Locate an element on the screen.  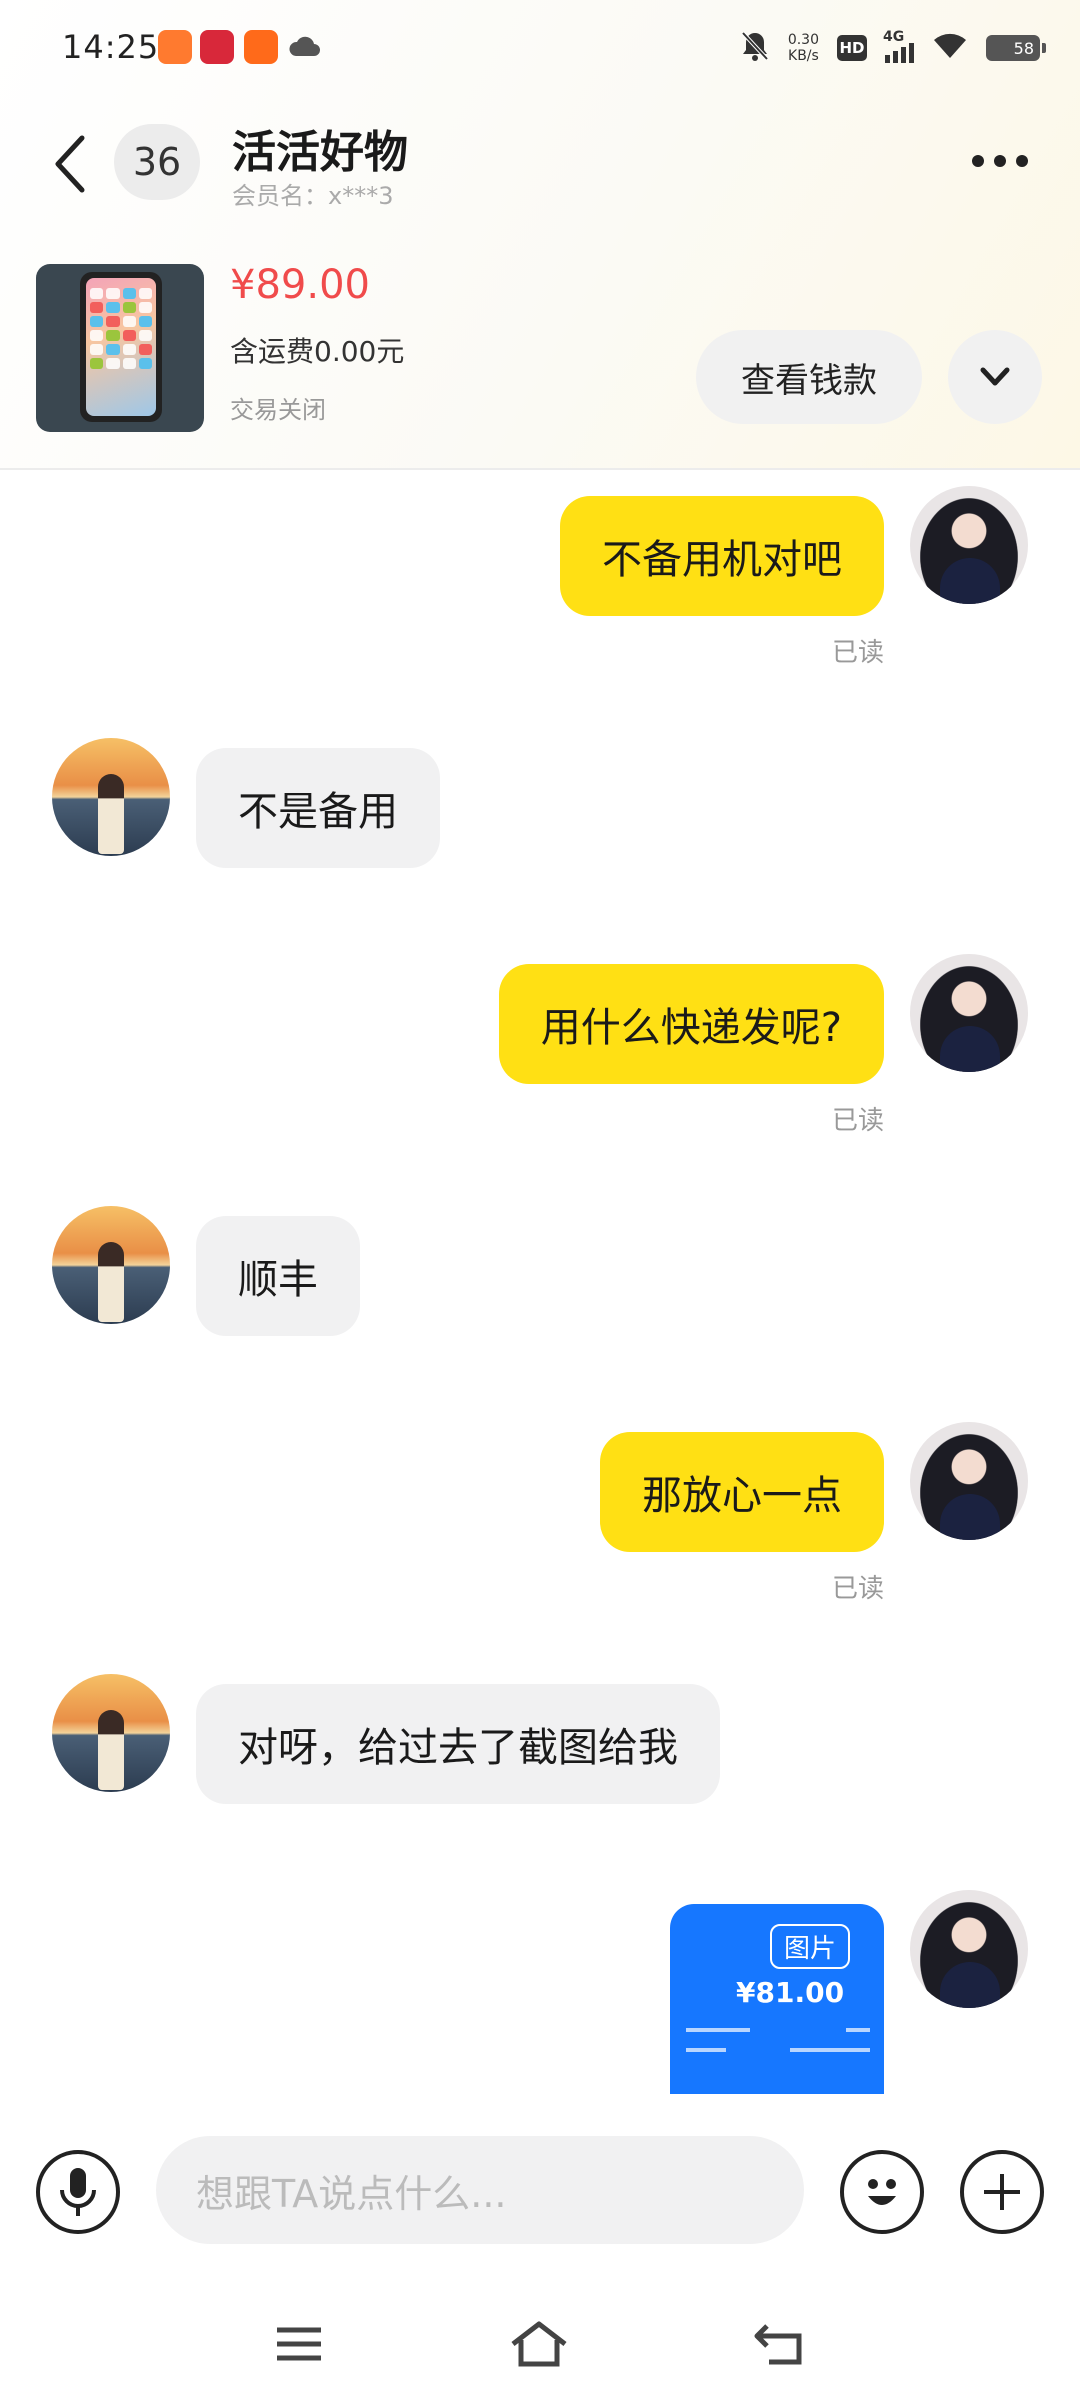
image-amount: ¥81.00 is located at coordinates (790, 1992).